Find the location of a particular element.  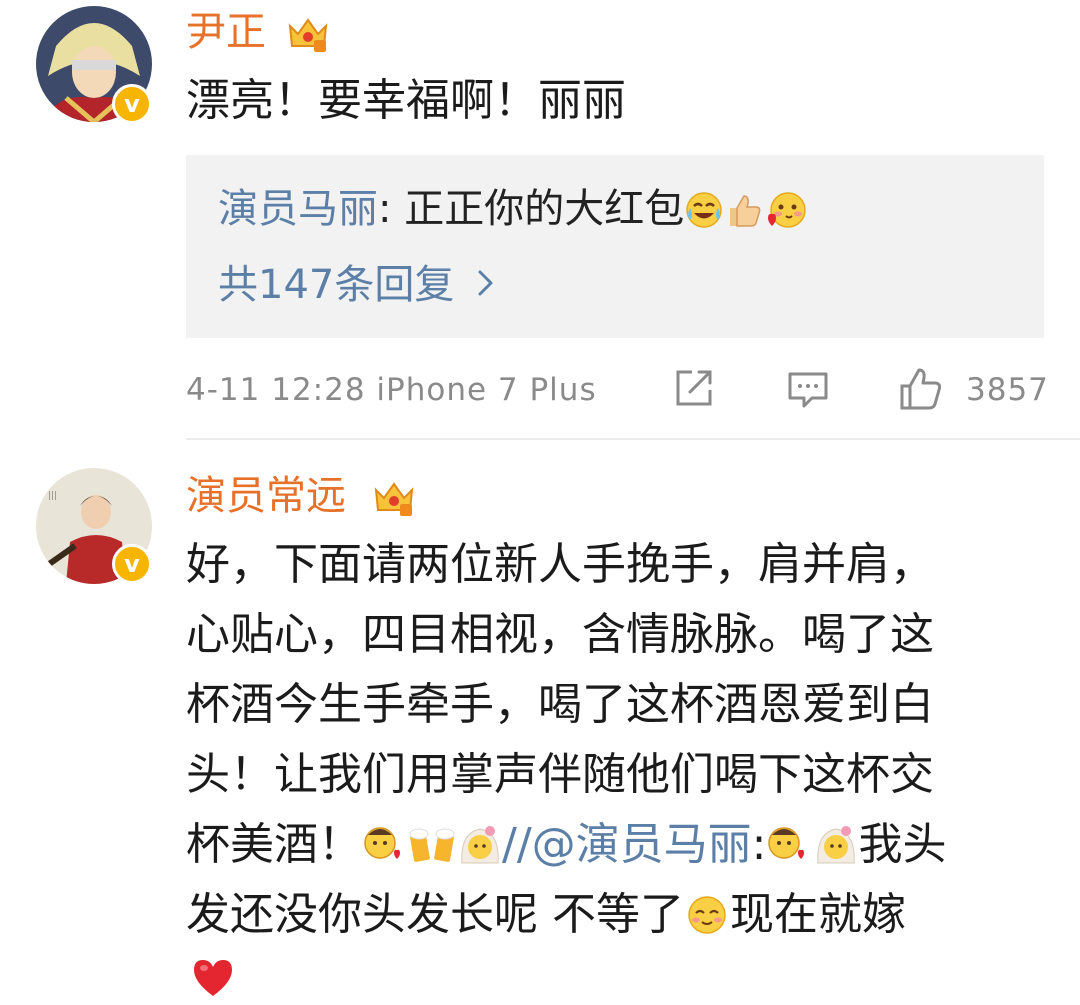

comment-text-segment: 现在就嫁 is located at coordinates (818, 914).